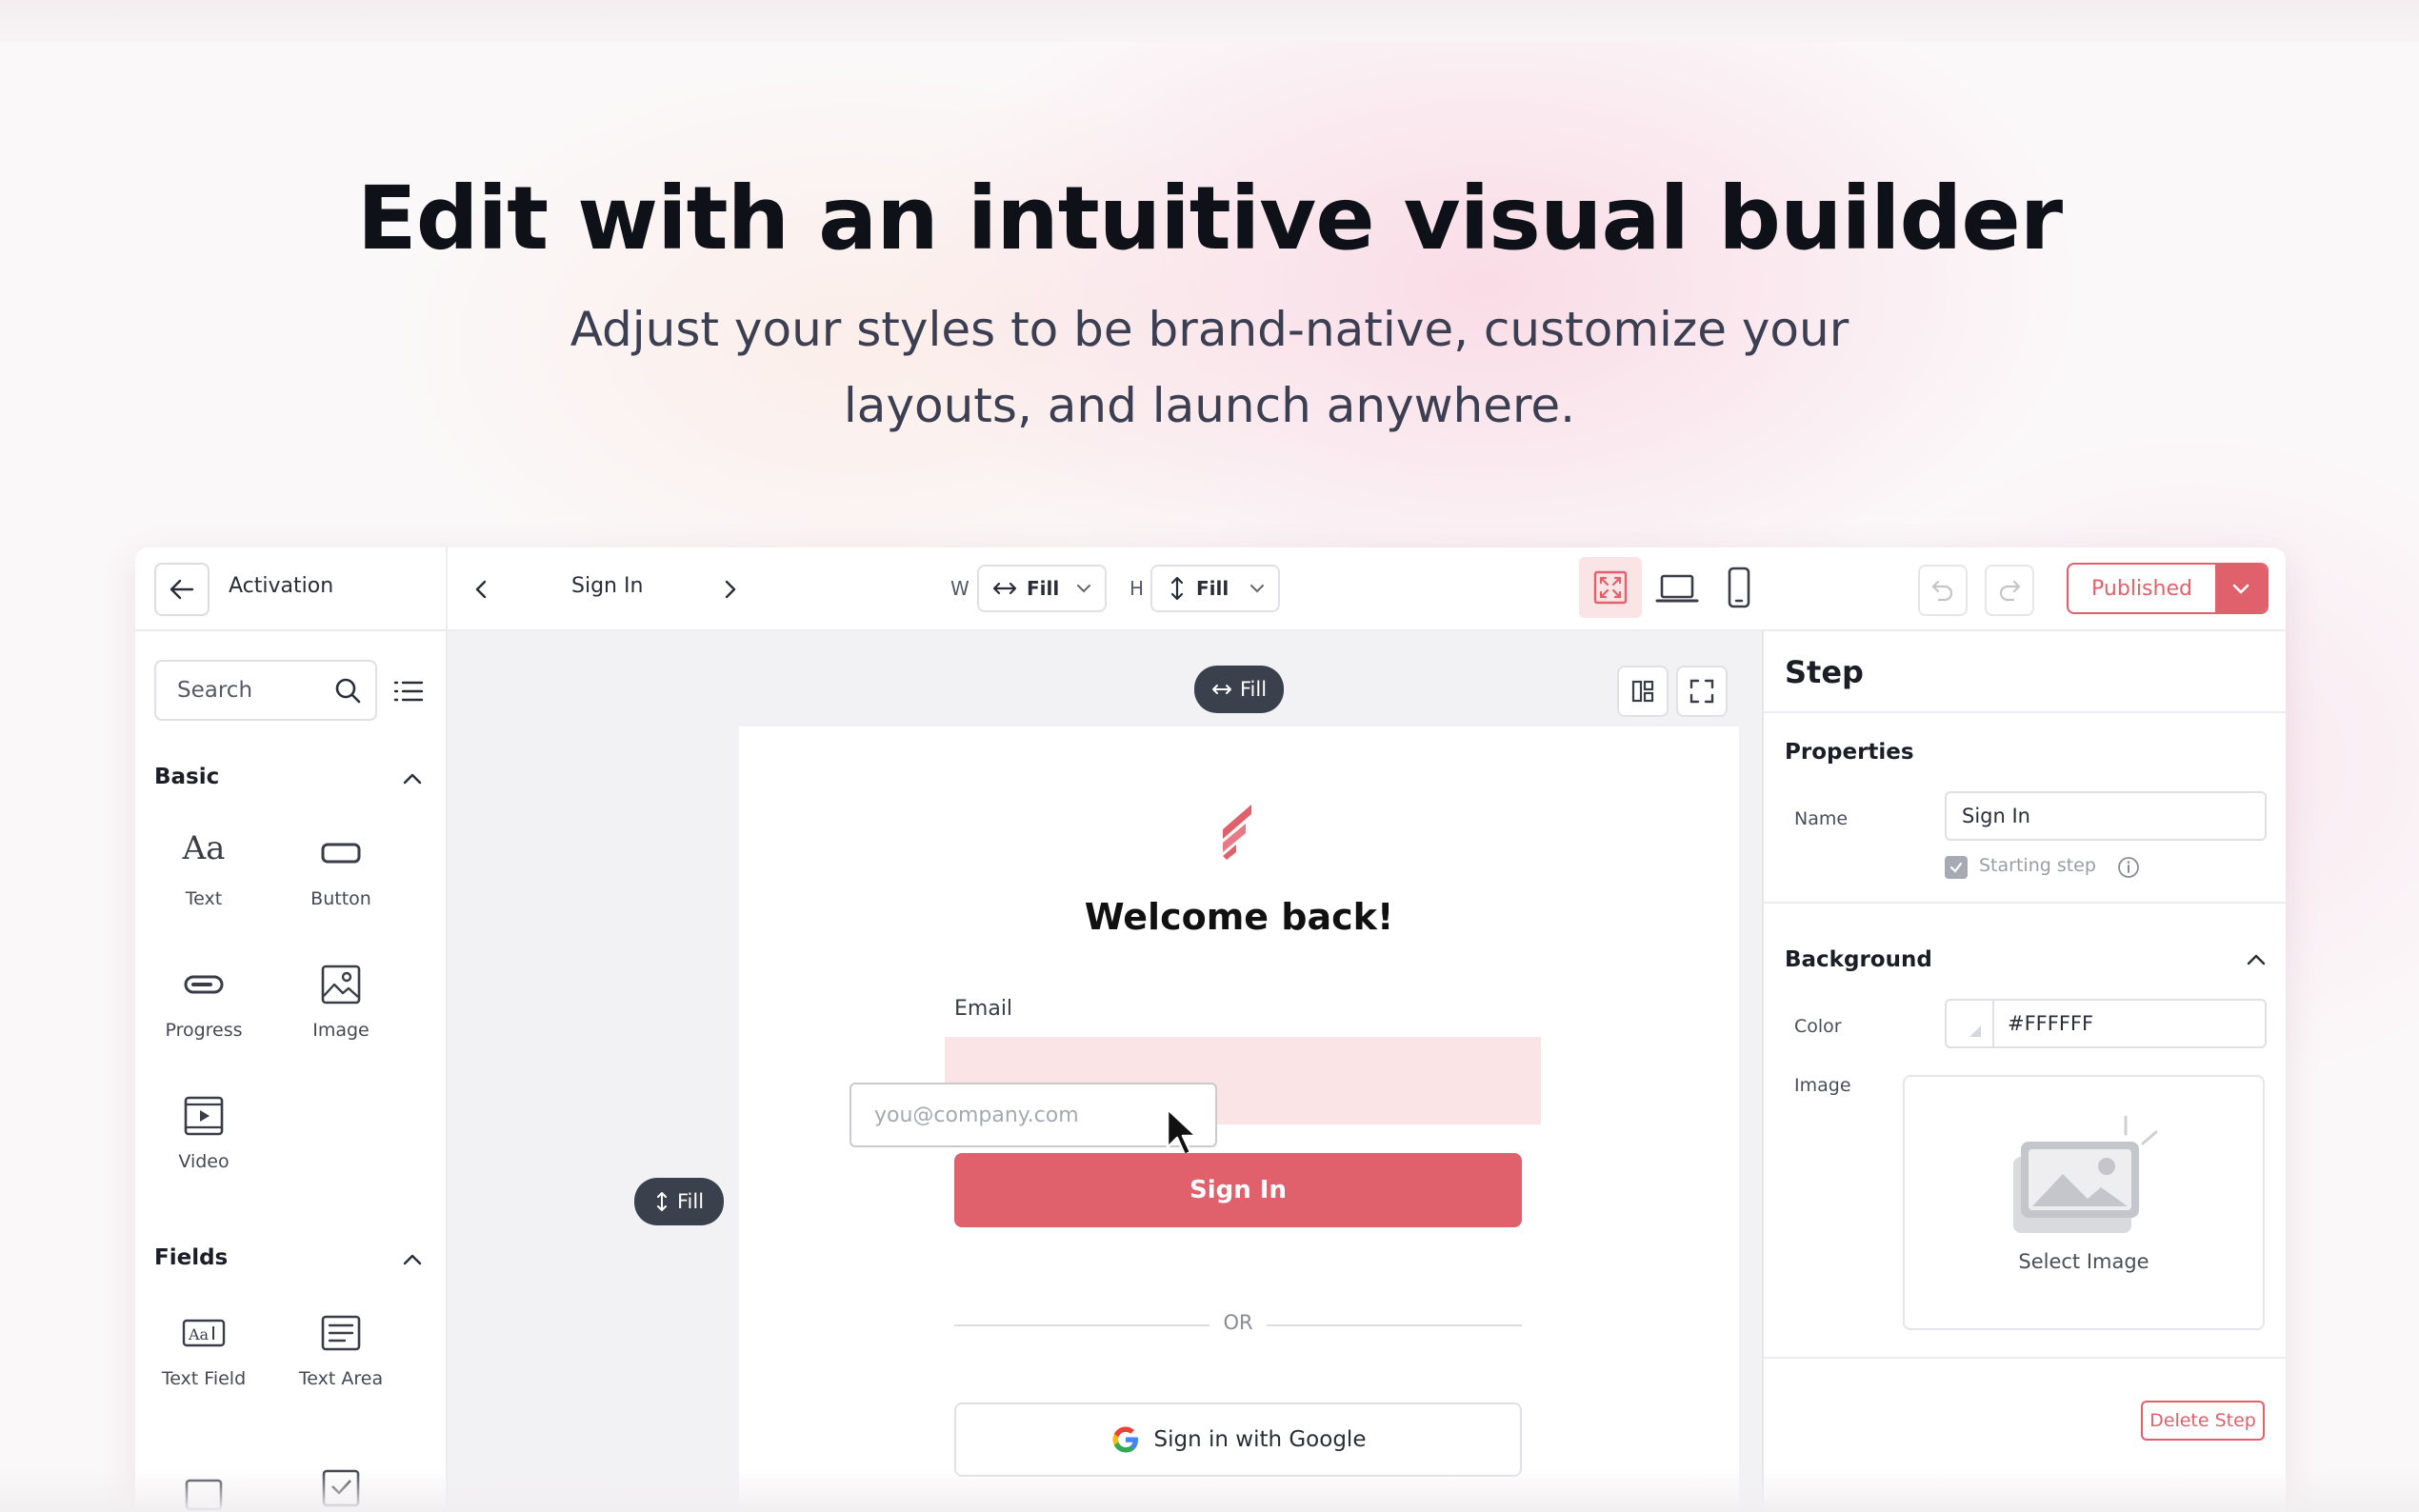 The width and height of the screenshot is (2419, 1512). I want to click on layers-list-button, so click(408, 691).